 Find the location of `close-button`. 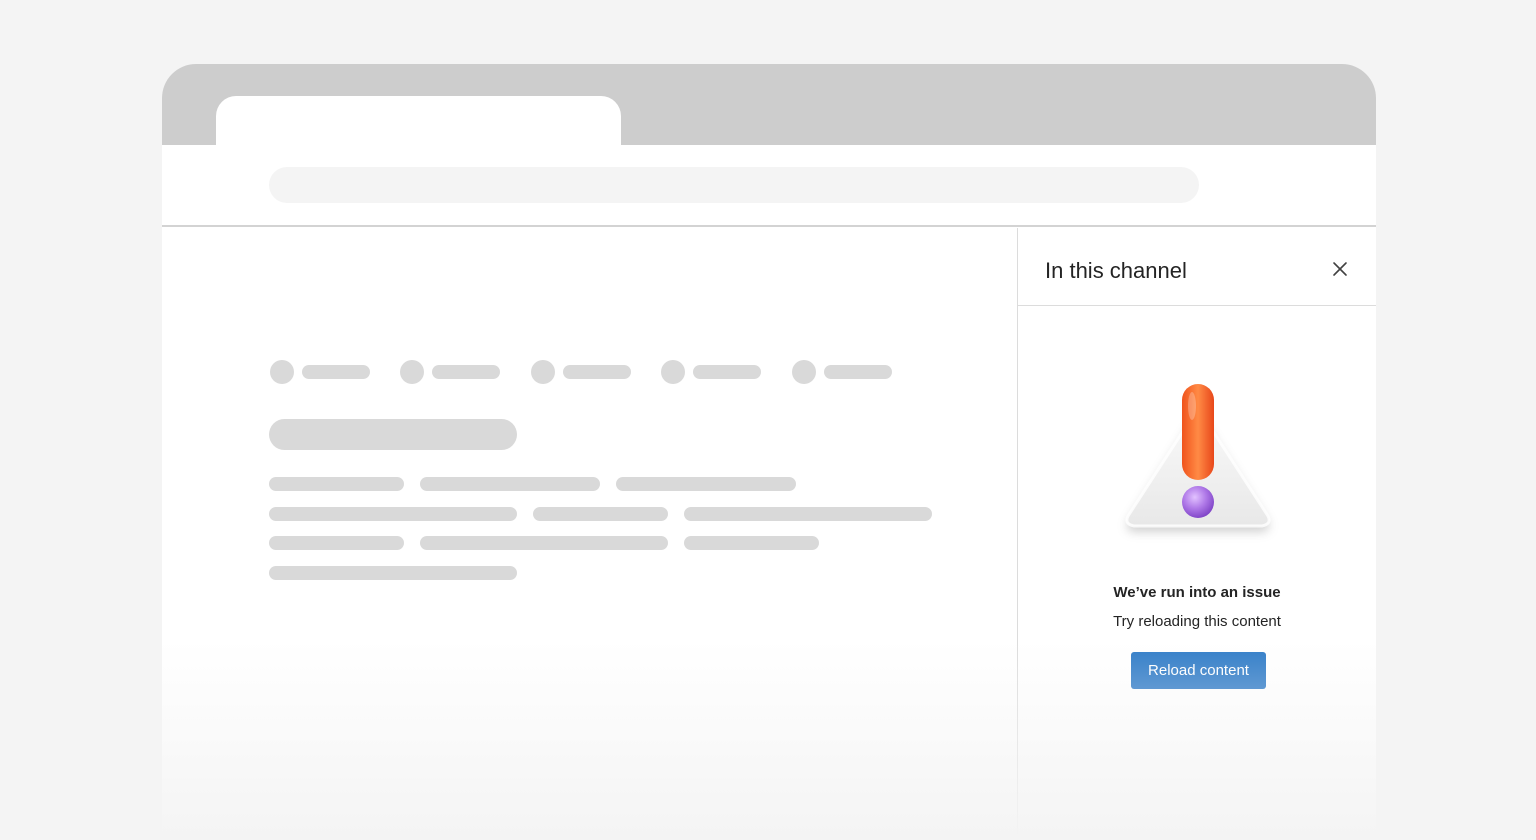

close-button is located at coordinates (1340, 269).